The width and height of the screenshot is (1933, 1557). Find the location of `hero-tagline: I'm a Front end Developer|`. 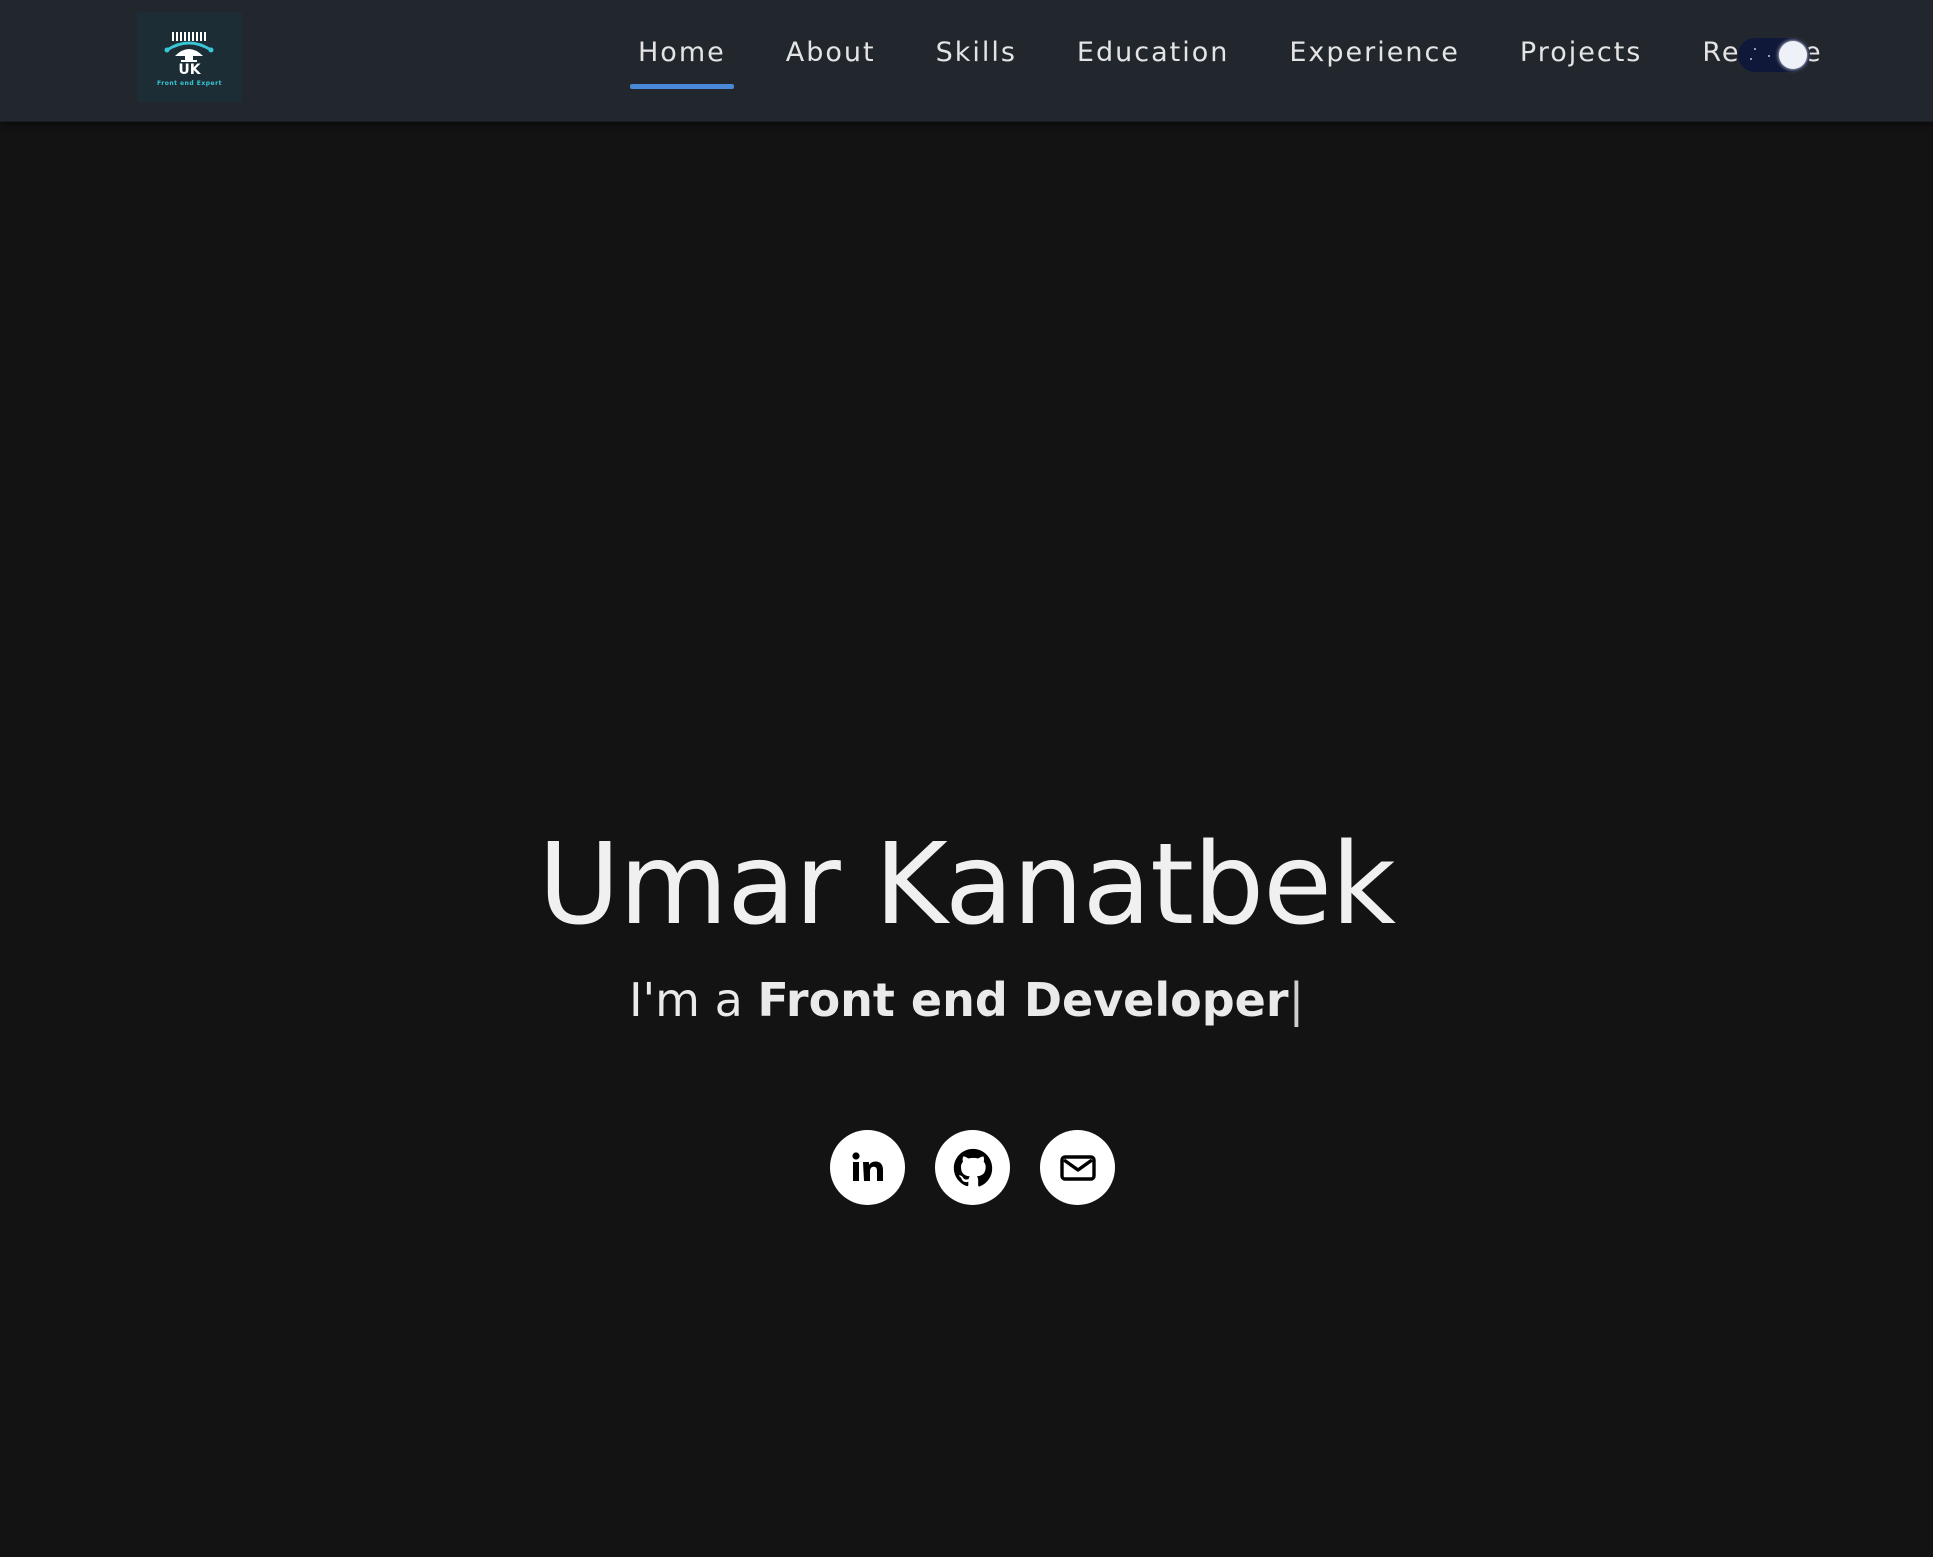

hero-tagline: I'm a Front end Developer| is located at coordinates (966, 1000).